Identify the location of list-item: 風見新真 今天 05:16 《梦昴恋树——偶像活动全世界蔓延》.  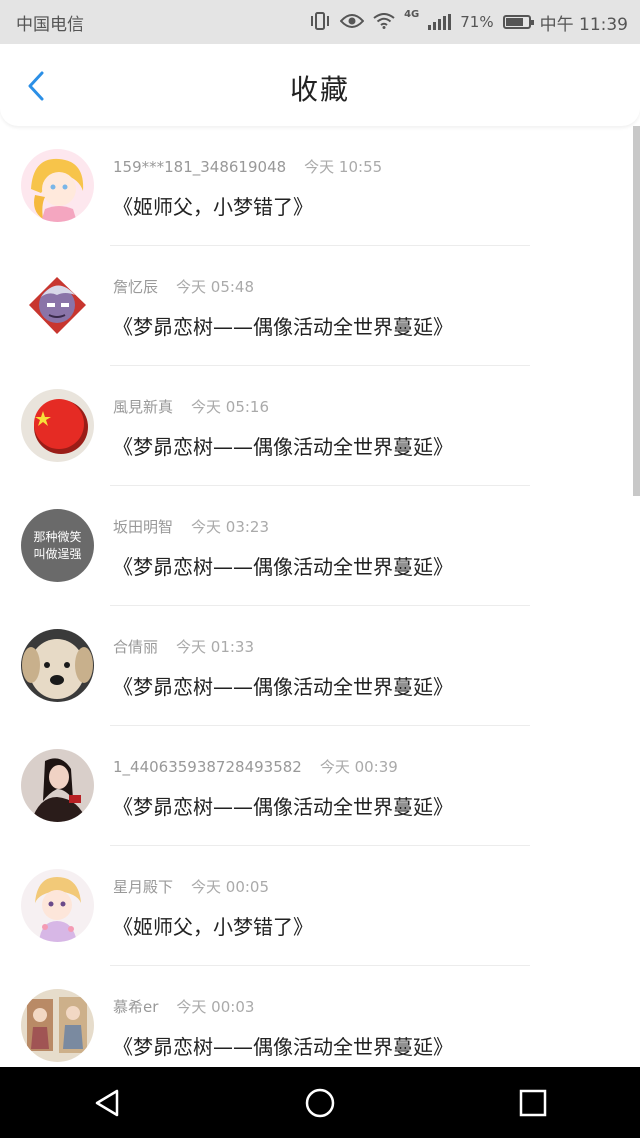
(320, 426).